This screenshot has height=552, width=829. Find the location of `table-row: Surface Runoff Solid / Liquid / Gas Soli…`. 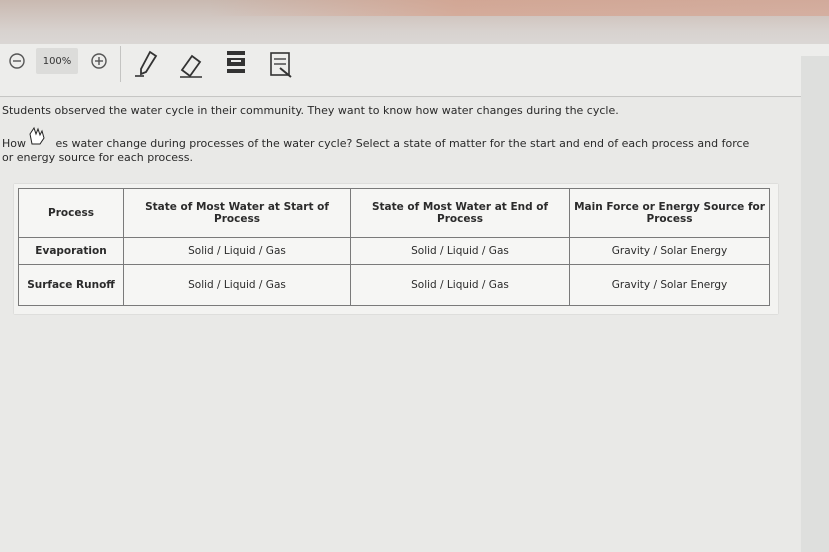

table-row: Surface Runoff Solid / Liquid / Gas Soli… is located at coordinates (394, 285).